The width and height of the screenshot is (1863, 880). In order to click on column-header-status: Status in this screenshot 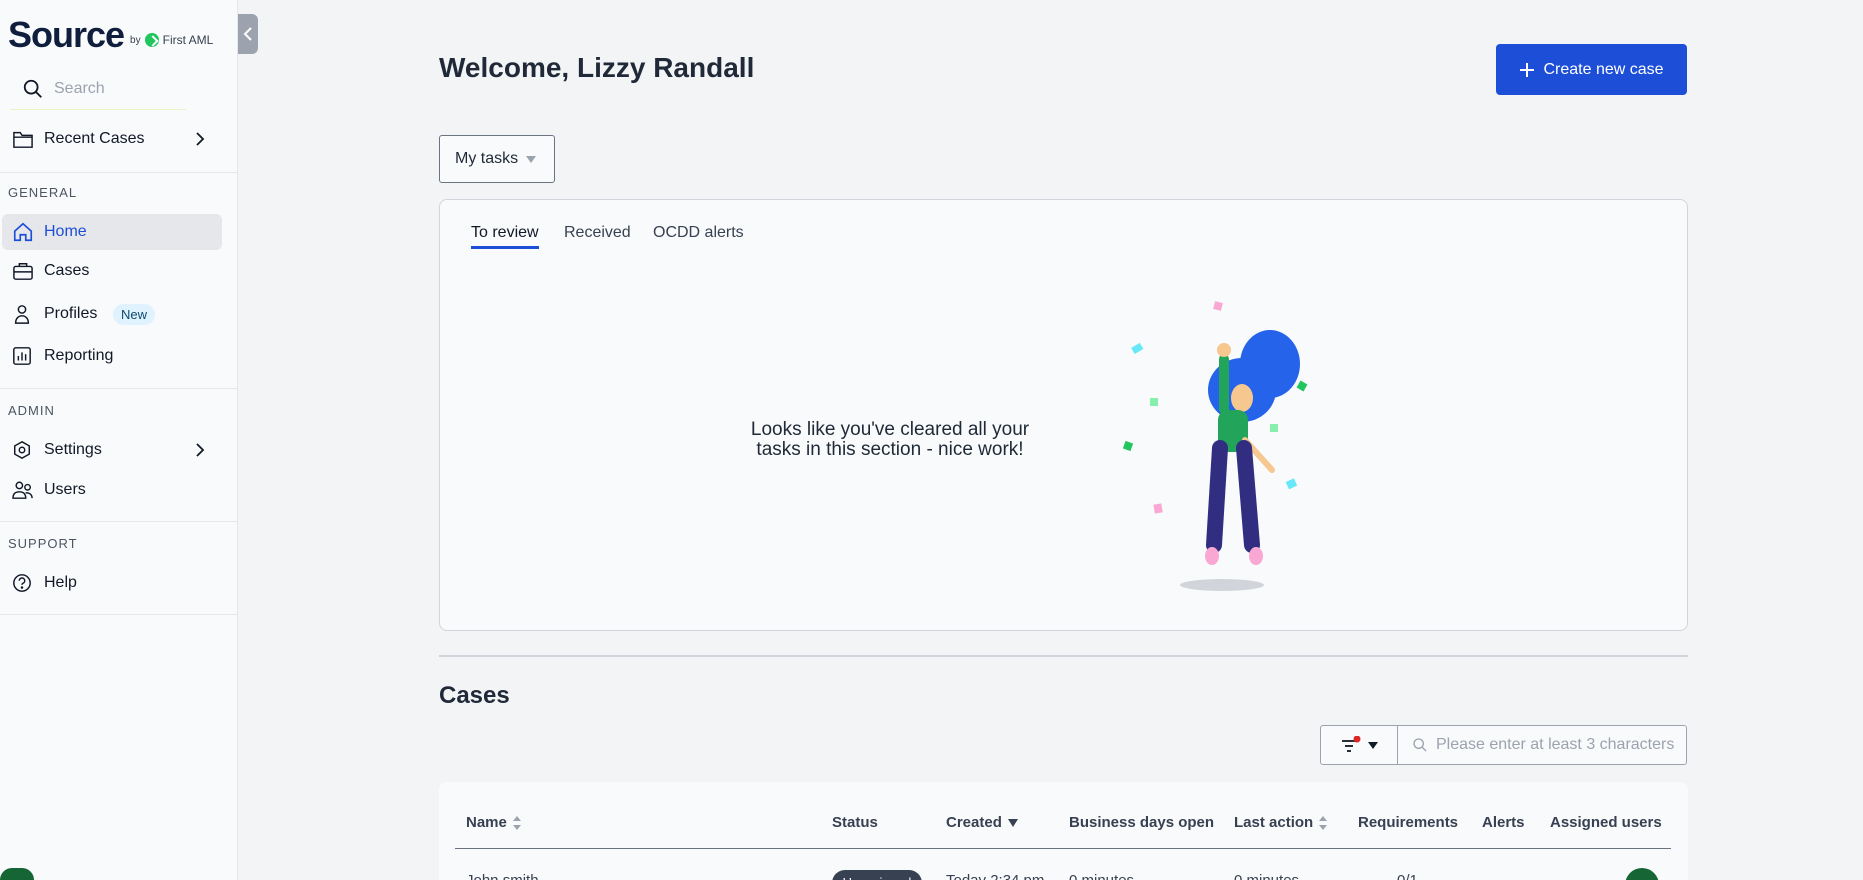, I will do `click(855, 822)`.